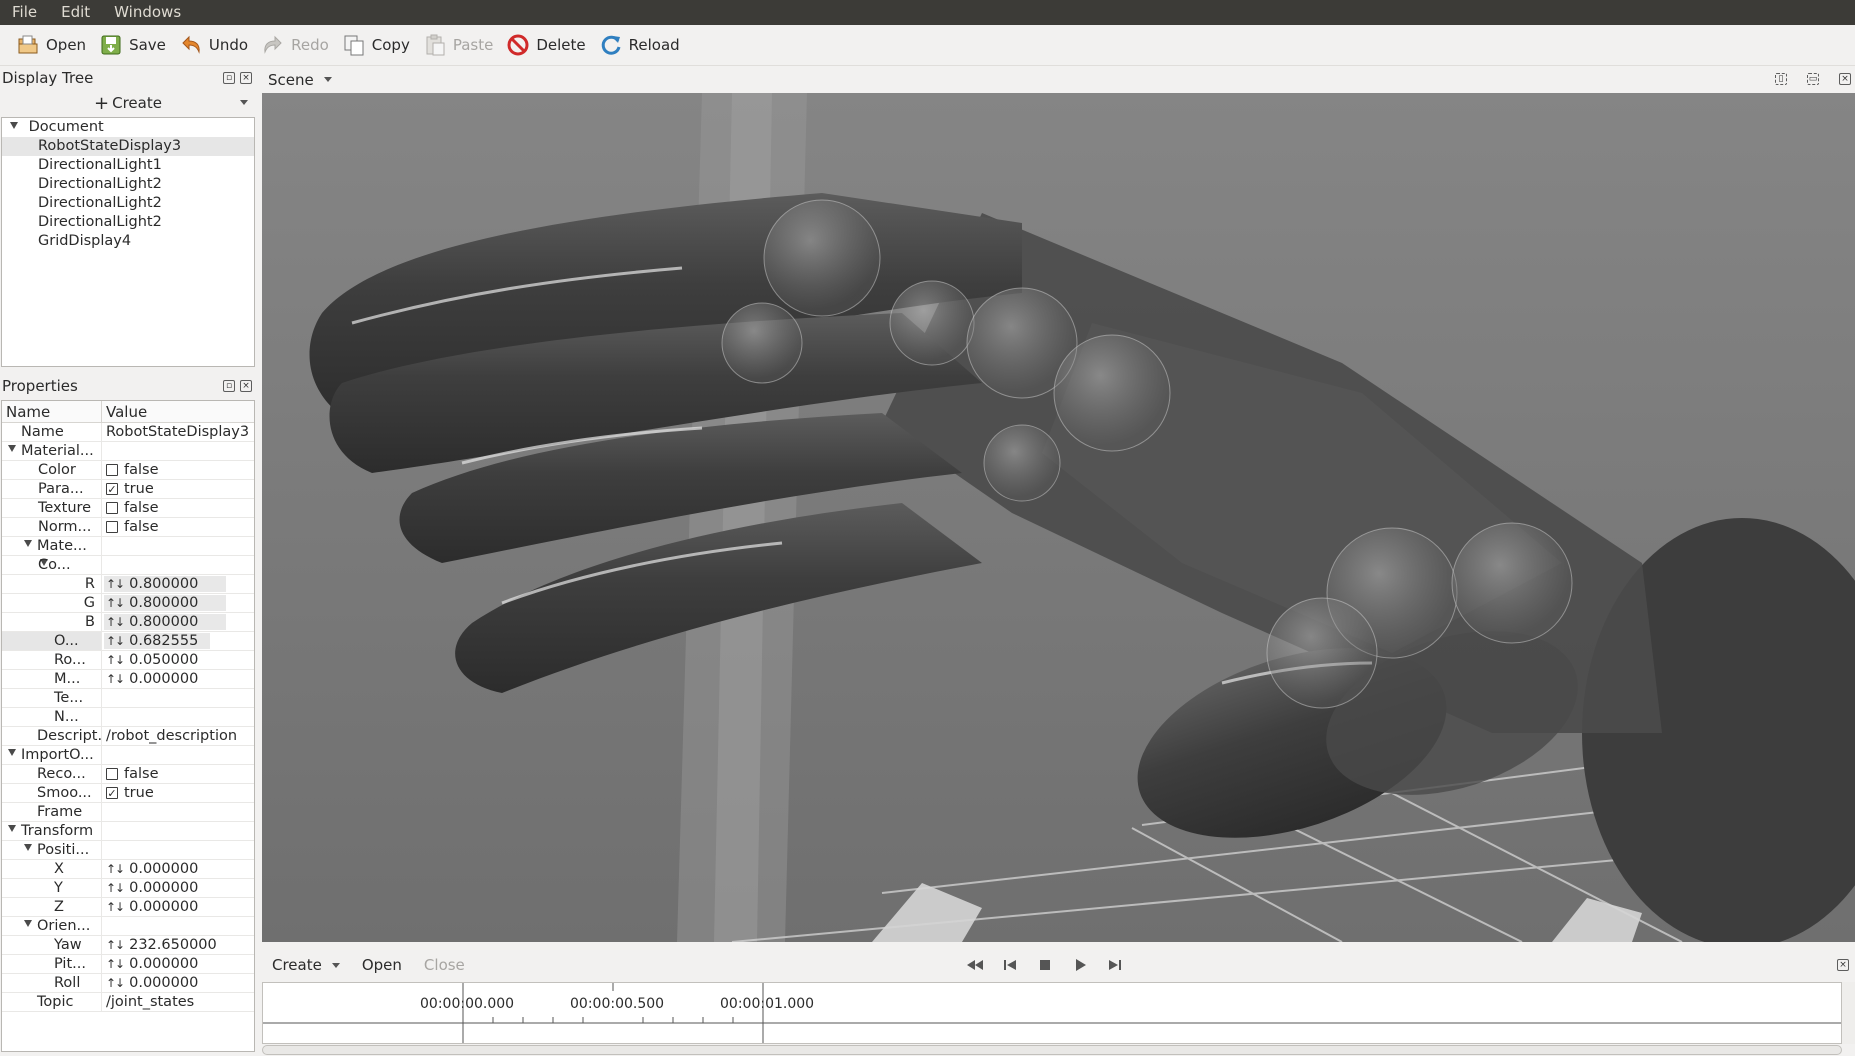 This screenshot has width=1855, height=1056. I want to click on paste-button: Paste, so click(461, 45).